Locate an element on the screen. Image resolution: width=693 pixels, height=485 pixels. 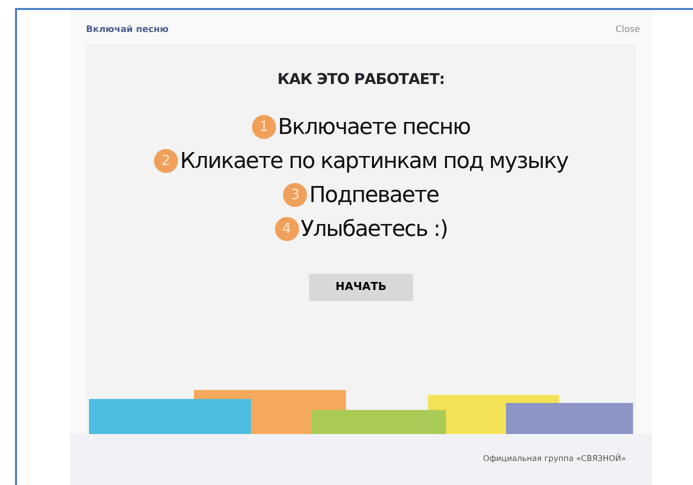
dialog-title: Включай песню is located at coordinates (127, 30).